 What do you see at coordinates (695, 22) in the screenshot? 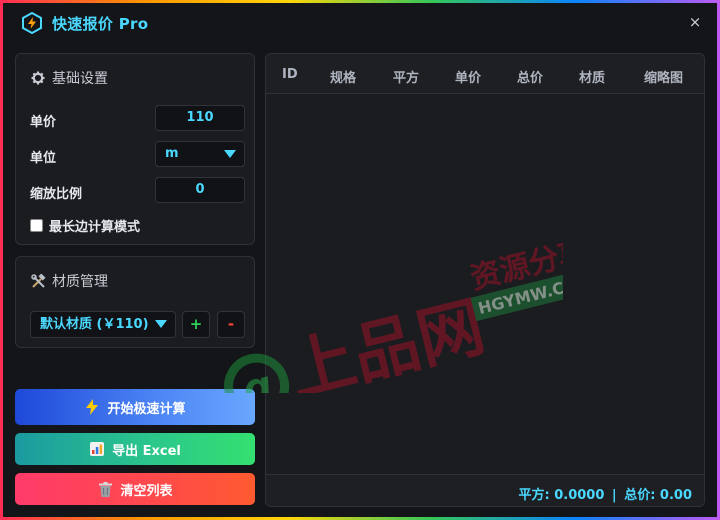
I see `close-button: ×` at bounding box center [695, 22].